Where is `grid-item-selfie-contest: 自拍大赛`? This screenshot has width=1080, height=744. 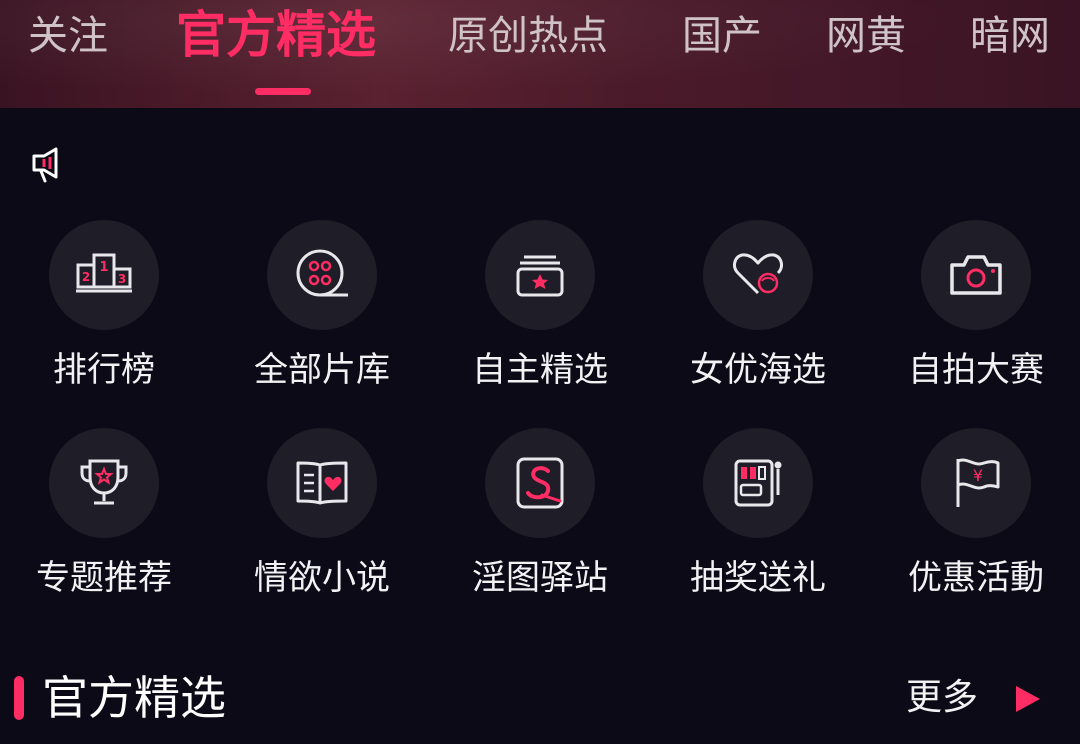
grid-item-selfie-contest: 自拍大赛 is located at coordinates (976, 315).